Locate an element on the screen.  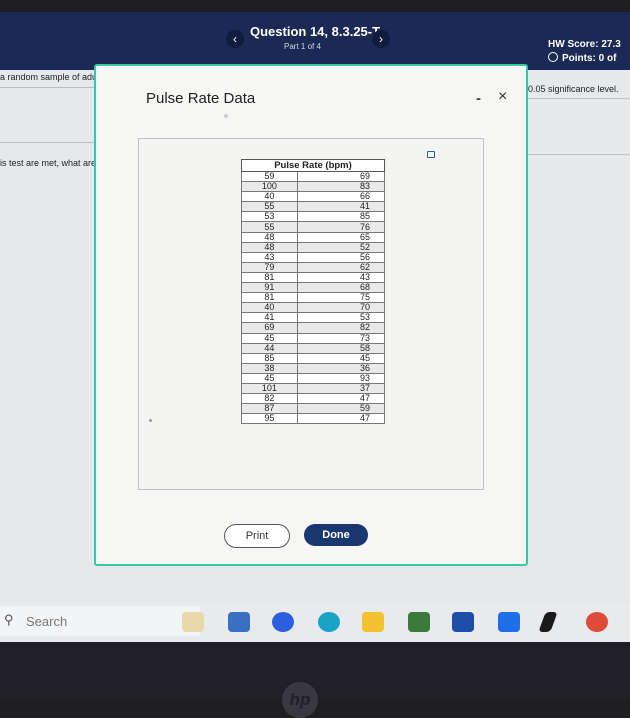
table-cell: 65 is located at coordinates (341, 237).